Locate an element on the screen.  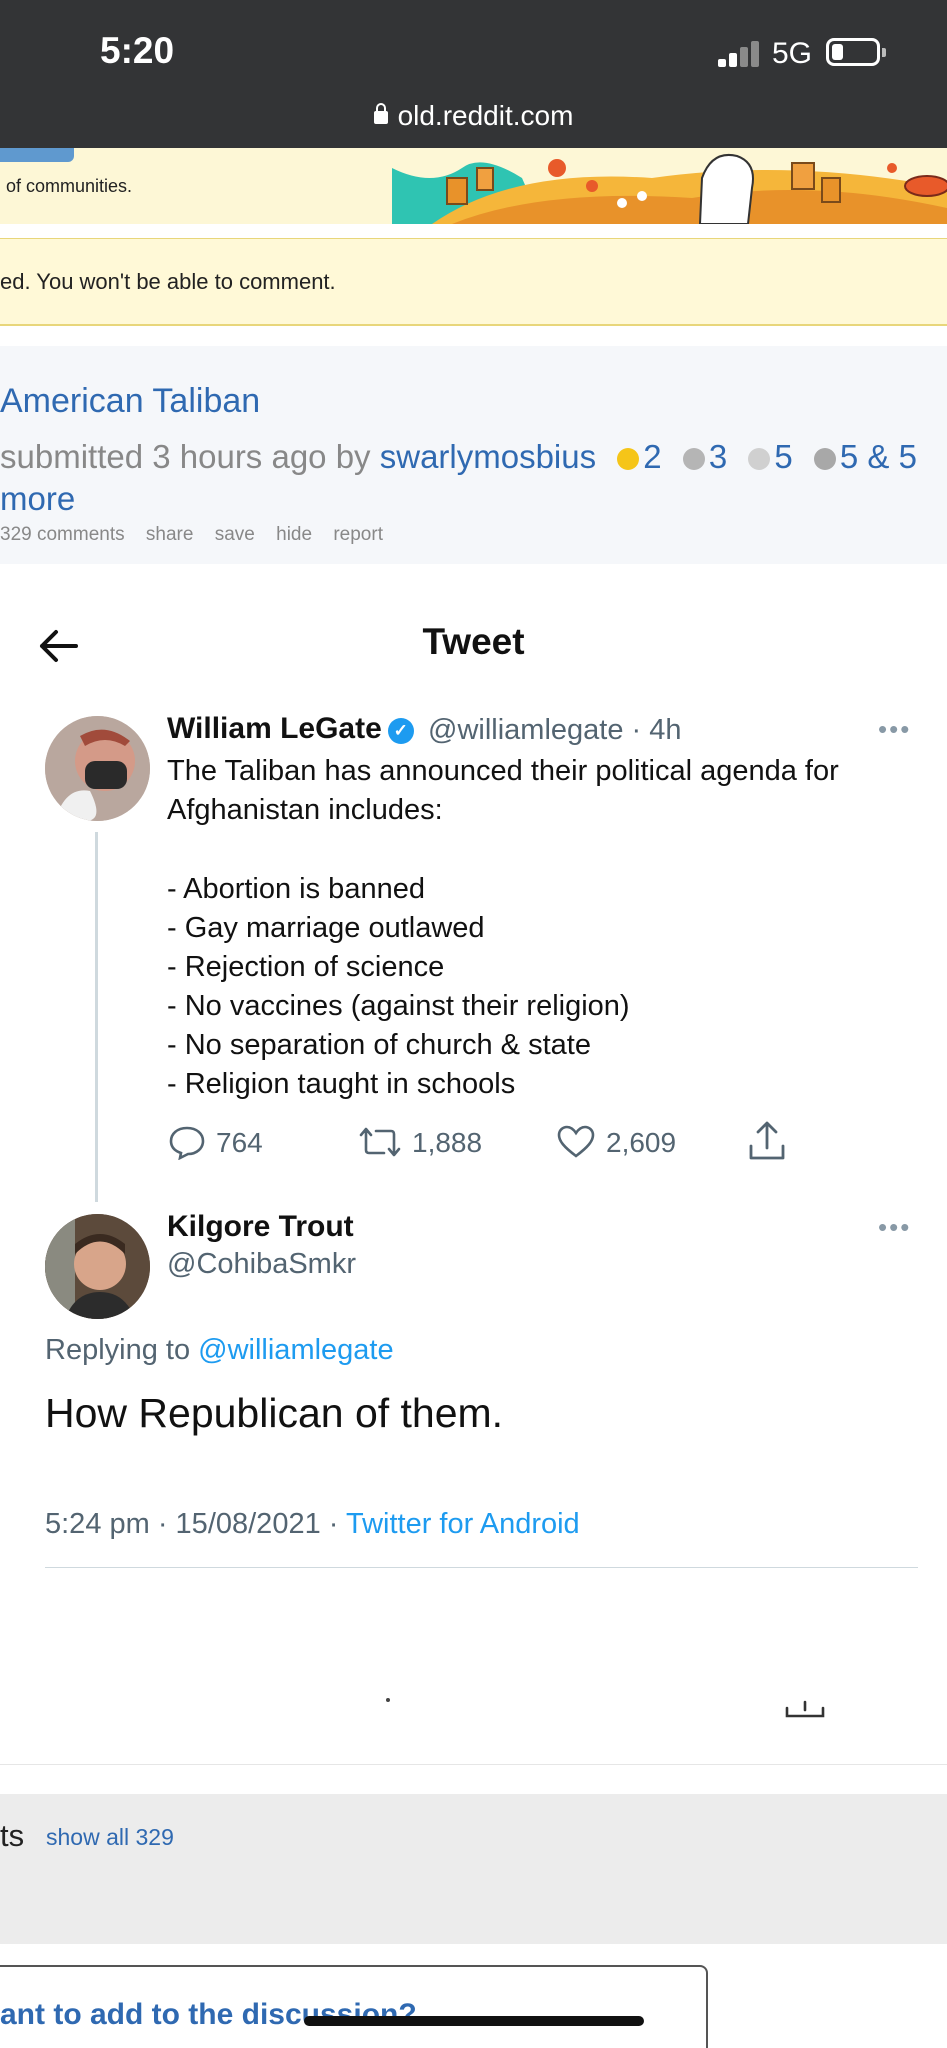
retweet-icon is located at coordinates (380, 1142).